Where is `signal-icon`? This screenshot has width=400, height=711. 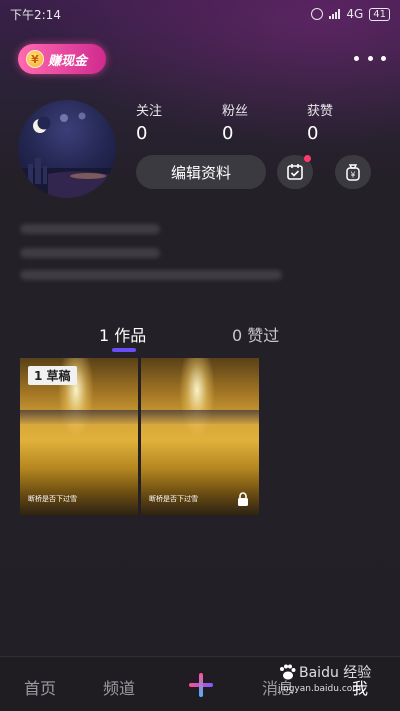 signal-icon is located at coordinates (335, 14).